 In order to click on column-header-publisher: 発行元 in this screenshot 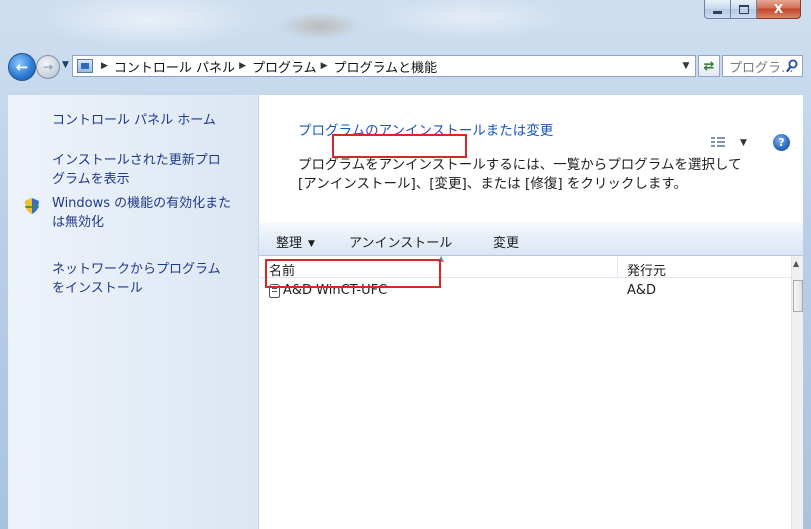, I will do `click(646, 269)`.